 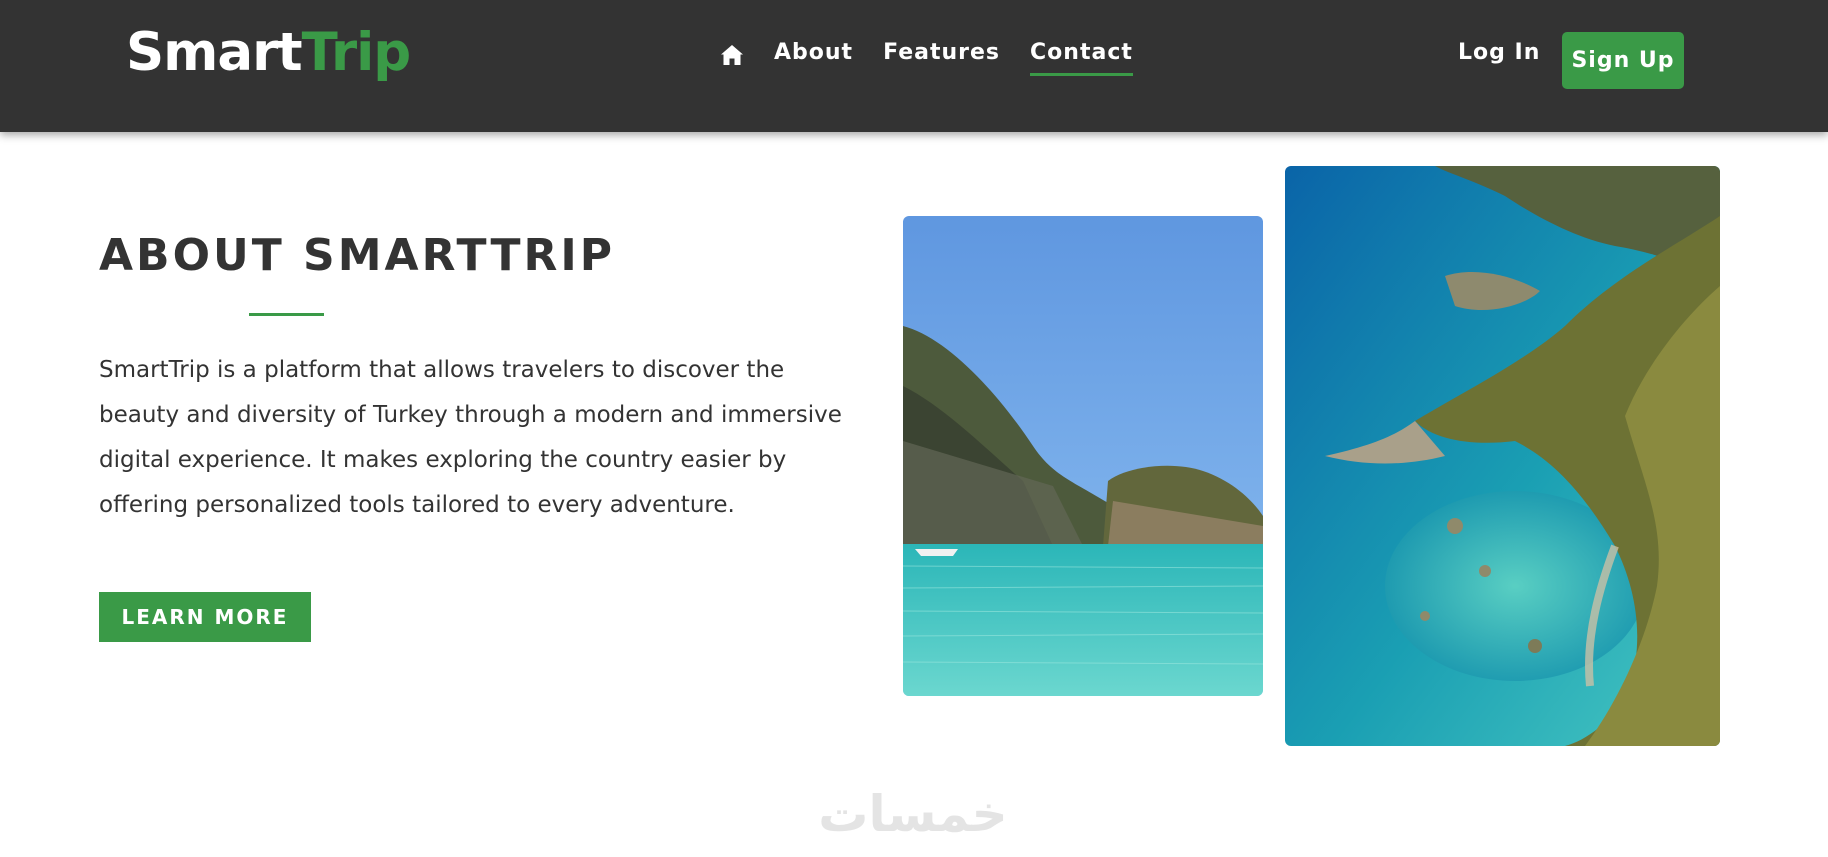 What do you see at coordinates (214, 52) in the screenshot?
I see `logo-part-smart: Smart` at bounding box center [214, 52].